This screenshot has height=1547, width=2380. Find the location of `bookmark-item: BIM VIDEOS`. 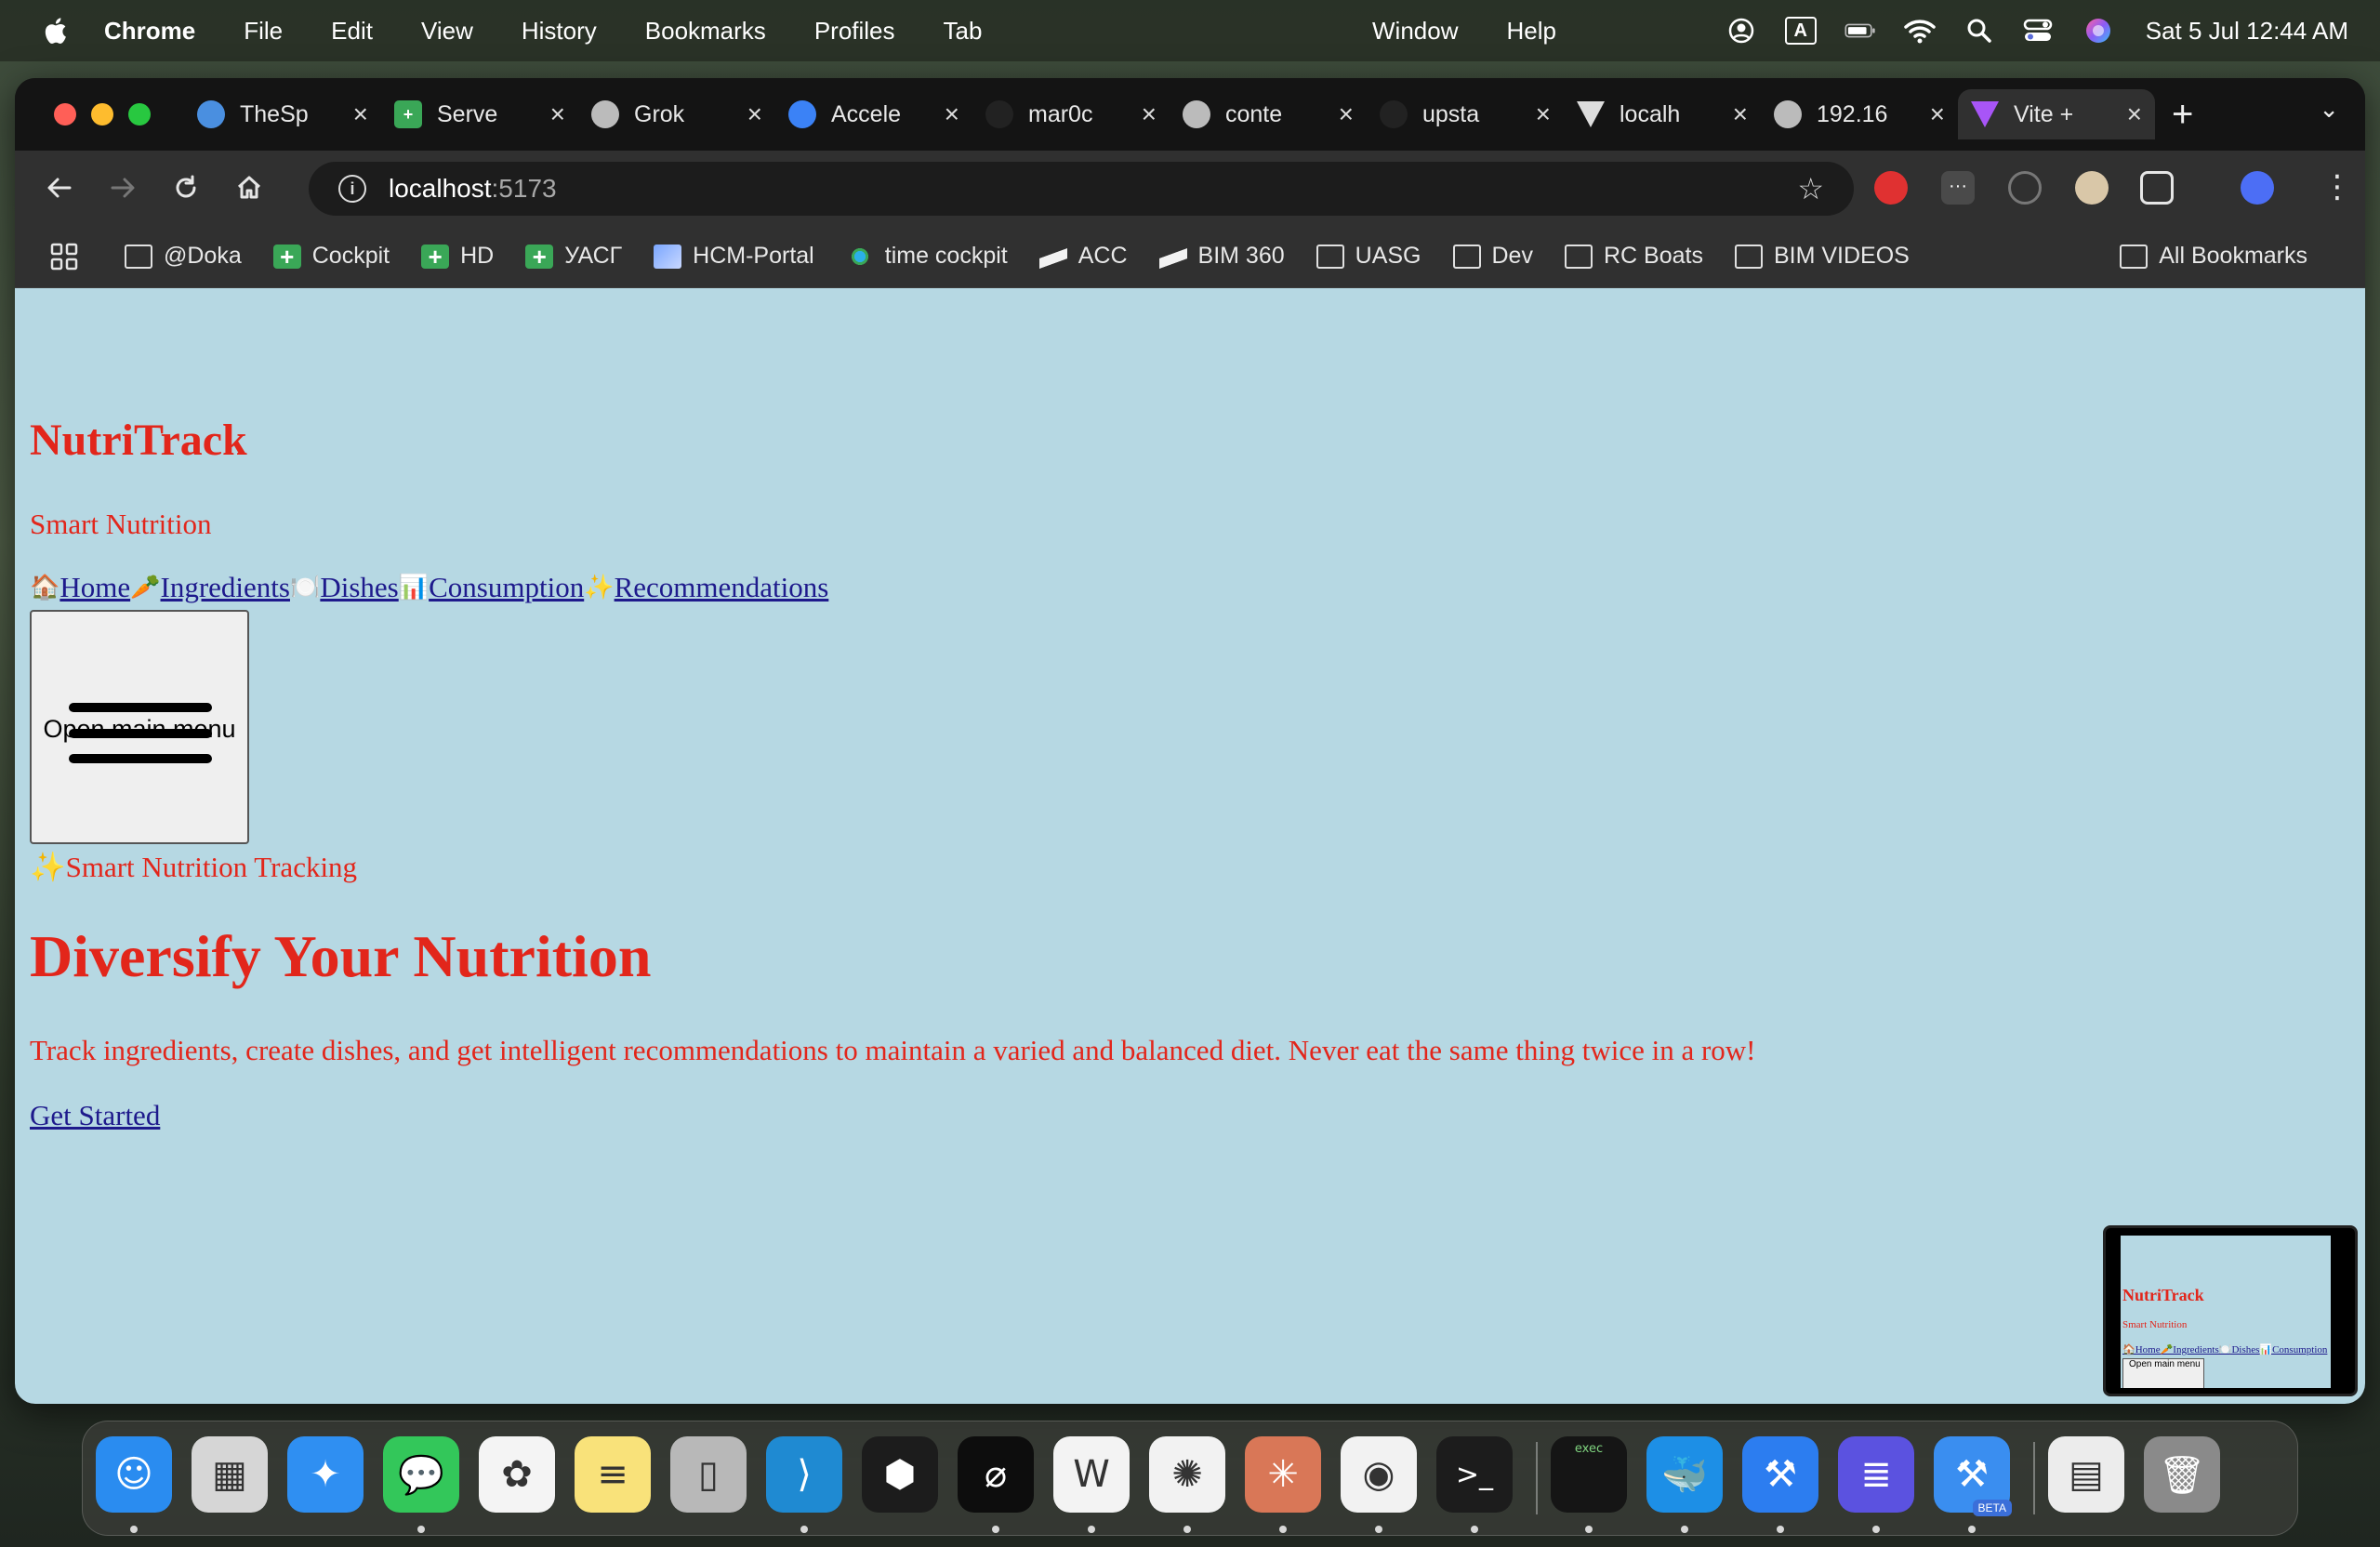

bookmark-item: BIM VIDEOS is located at coordinates (1822, 256).